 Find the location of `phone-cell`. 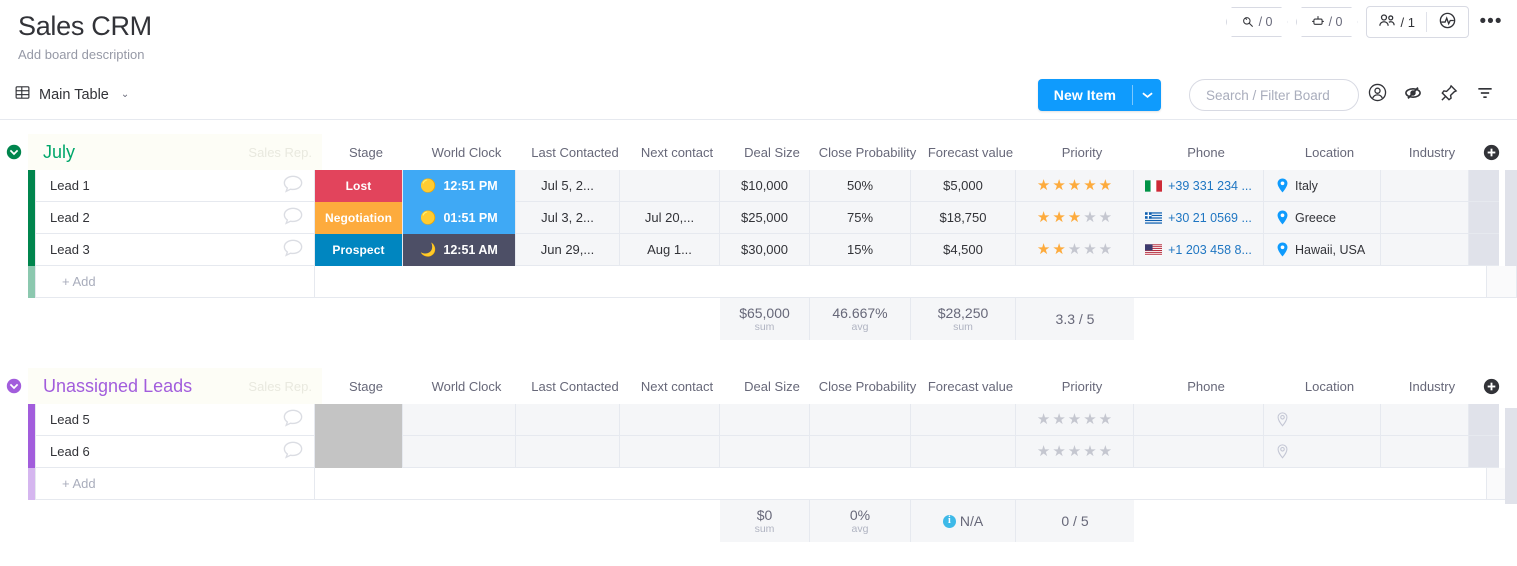

phone-cell is located at coordinates (1199, 420).